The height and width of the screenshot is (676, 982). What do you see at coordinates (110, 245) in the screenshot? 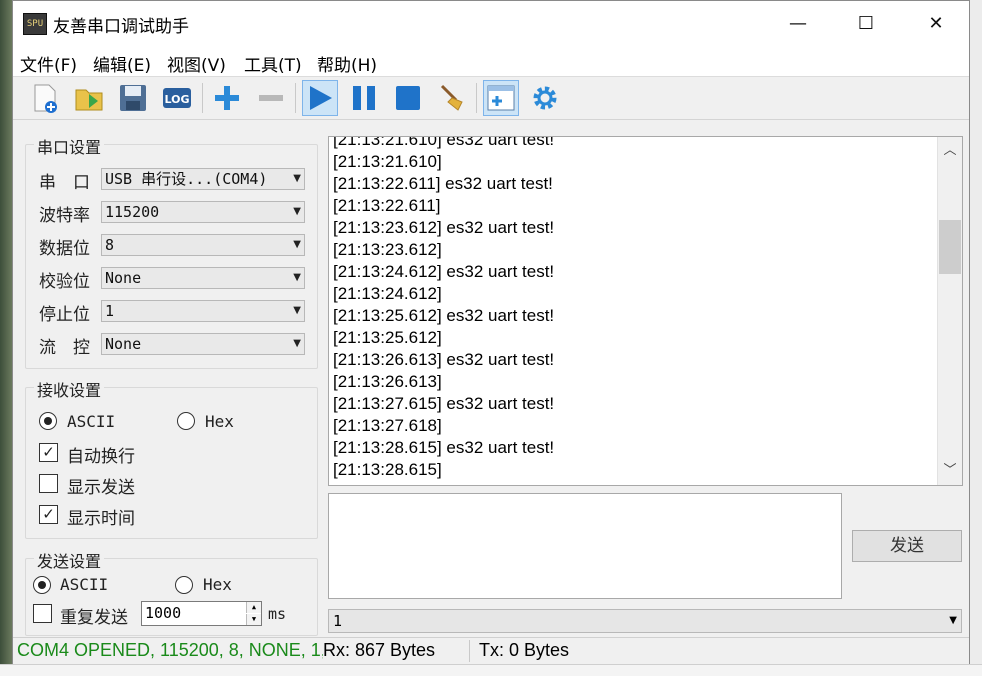
I see `databits-value: 8` at bounding box center [110, 245].